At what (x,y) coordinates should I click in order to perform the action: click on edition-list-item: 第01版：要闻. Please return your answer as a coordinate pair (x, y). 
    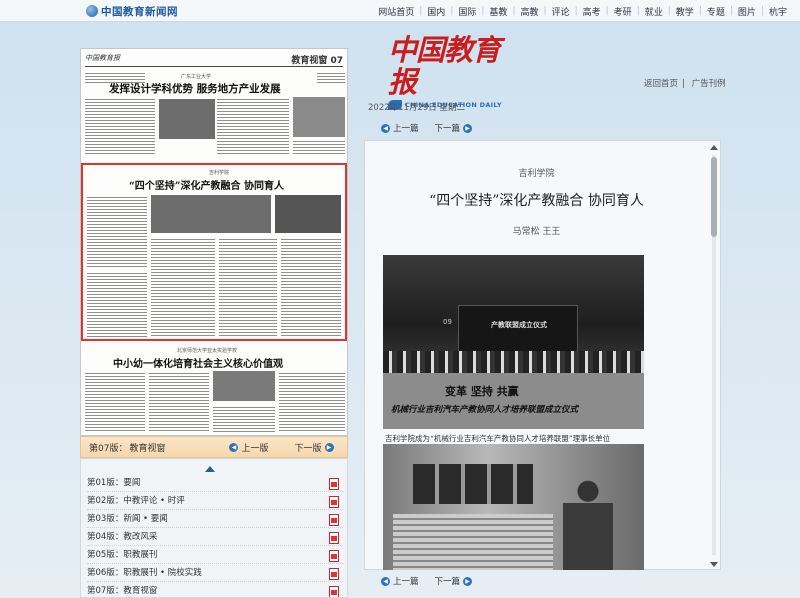
    Looking at the image, I should click on (215, 483).